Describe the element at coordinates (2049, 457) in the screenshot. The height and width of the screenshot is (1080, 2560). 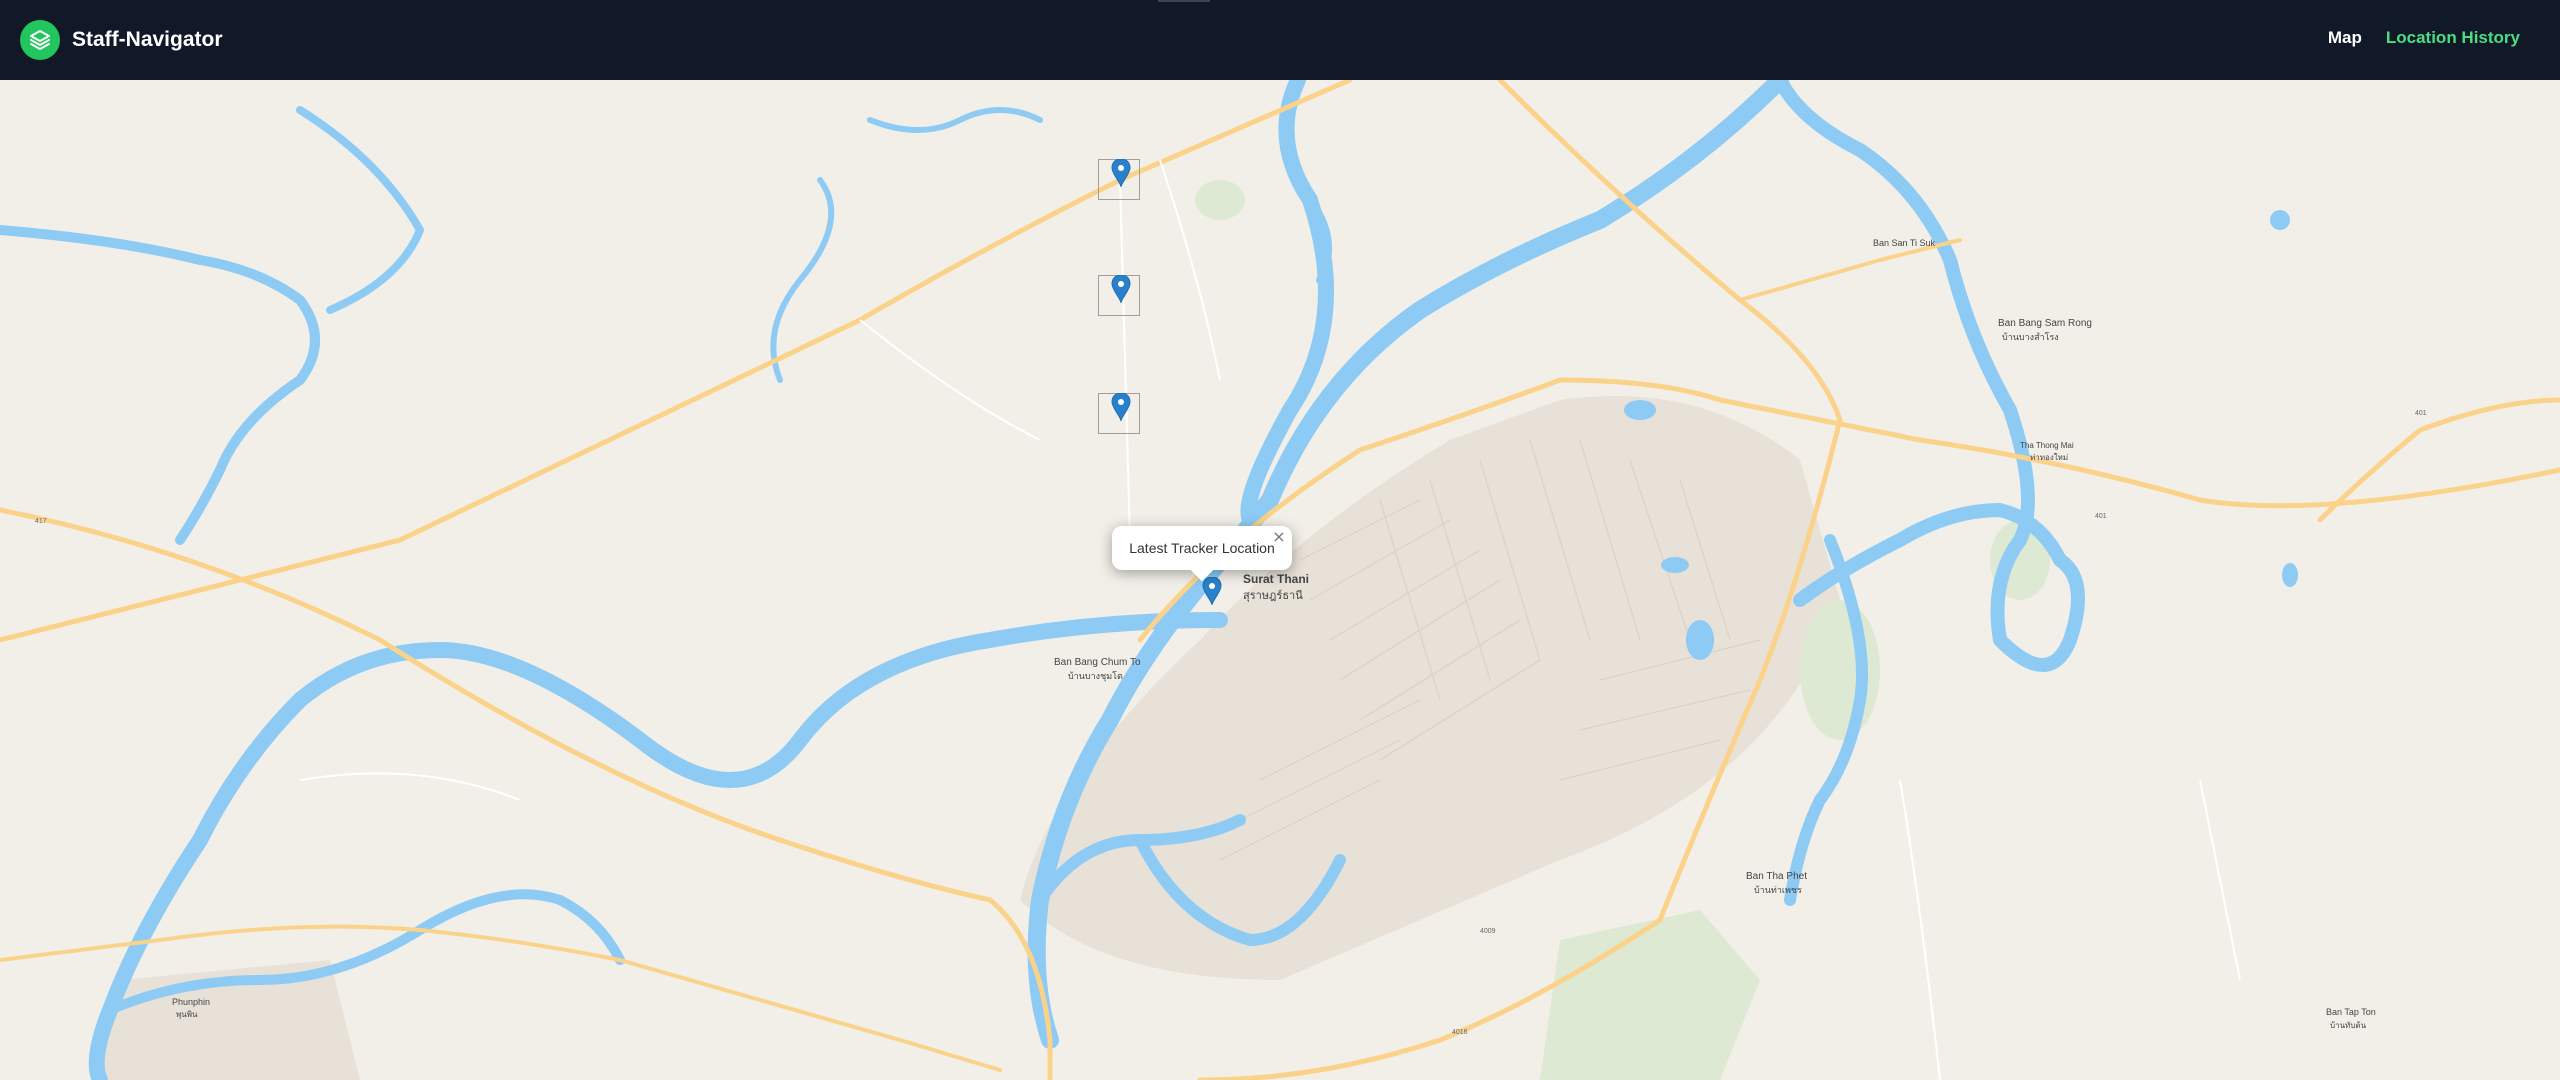
I see `label-tha-thong-mai-th: ท่าทองใหม่` at that location.